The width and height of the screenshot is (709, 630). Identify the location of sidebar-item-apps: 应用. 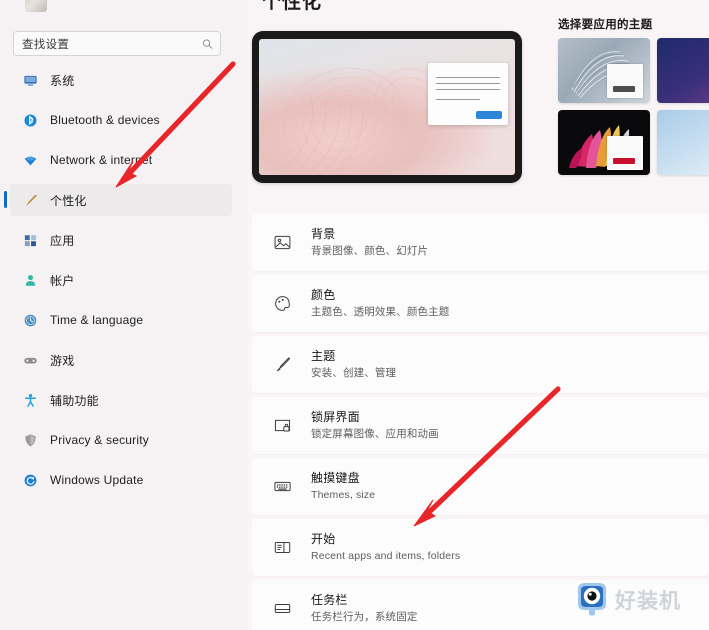
(121, 240).